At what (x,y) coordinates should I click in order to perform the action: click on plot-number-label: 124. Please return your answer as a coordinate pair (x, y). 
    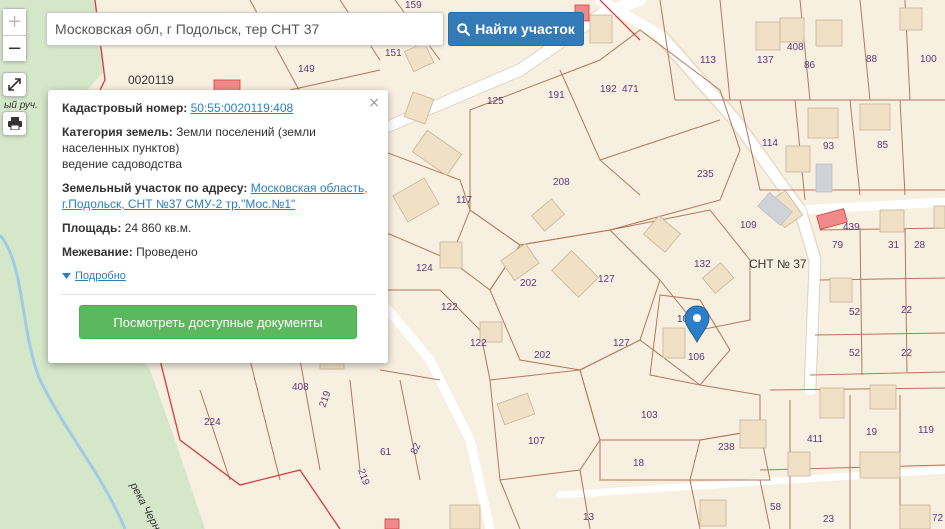
    Looking at the image, I should click on (424, 268).